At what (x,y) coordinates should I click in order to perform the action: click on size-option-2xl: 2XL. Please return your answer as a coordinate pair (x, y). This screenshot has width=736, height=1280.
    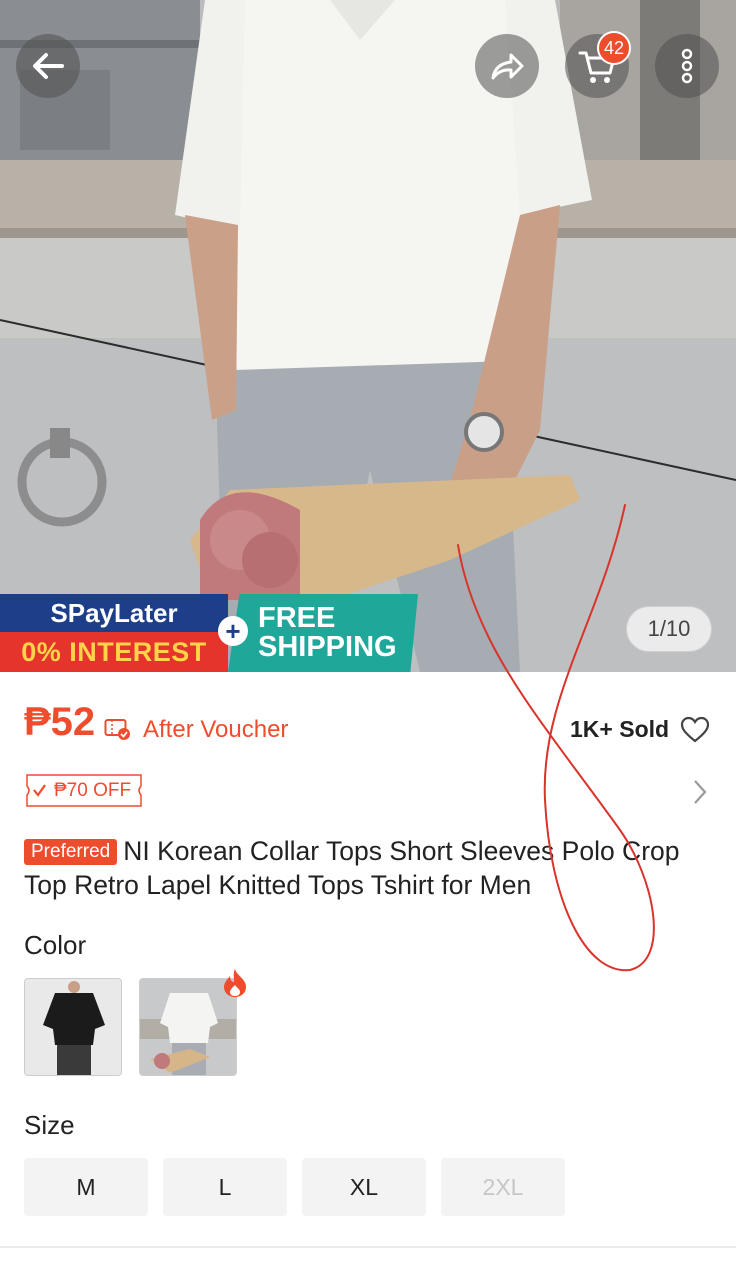
    Looking at the image, I should click on (503, 1187).